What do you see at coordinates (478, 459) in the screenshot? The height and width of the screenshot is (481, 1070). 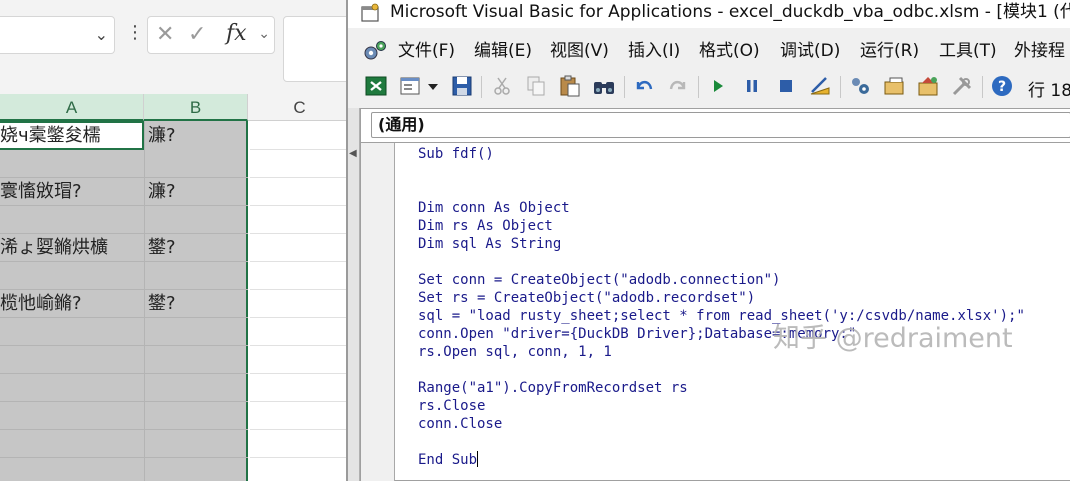 I see `text-caret` at bounding box center [478, 459].